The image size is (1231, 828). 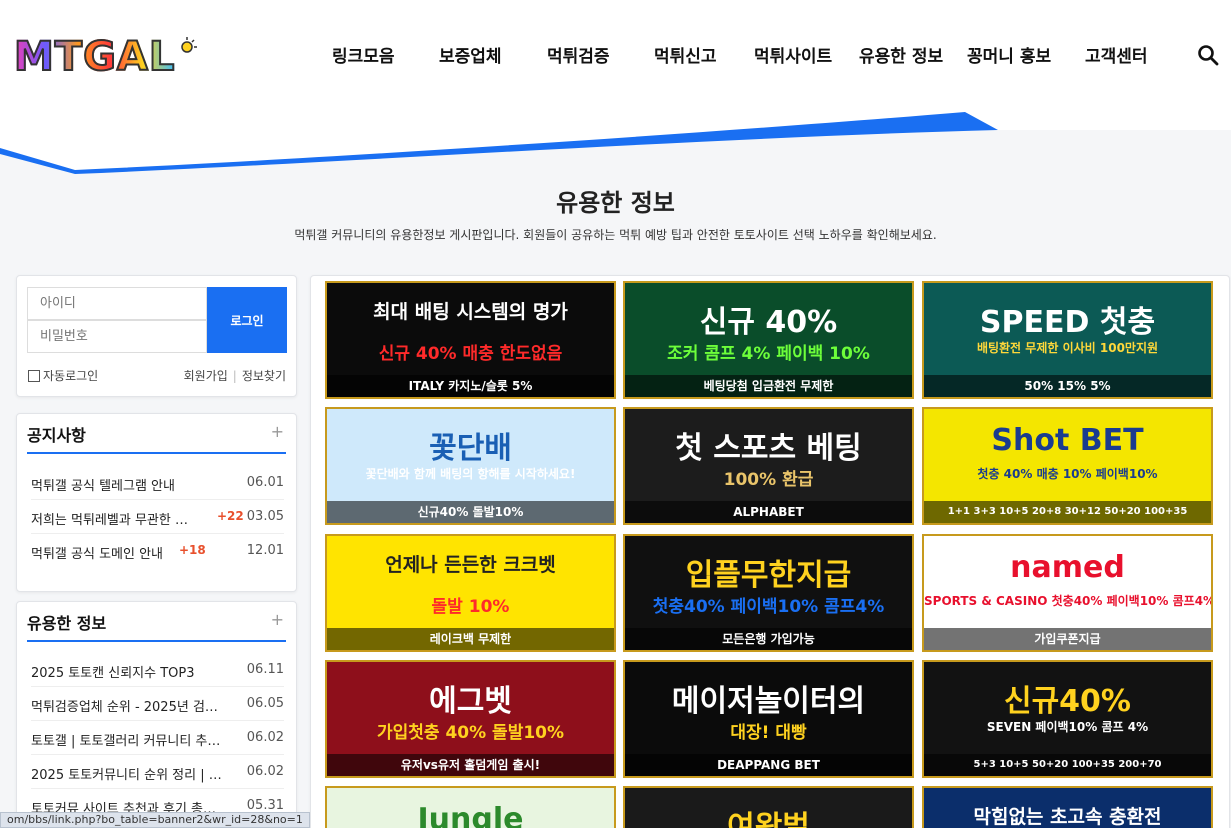 I want to click on site-logo: MTGAL, so click(x=105, y=57).